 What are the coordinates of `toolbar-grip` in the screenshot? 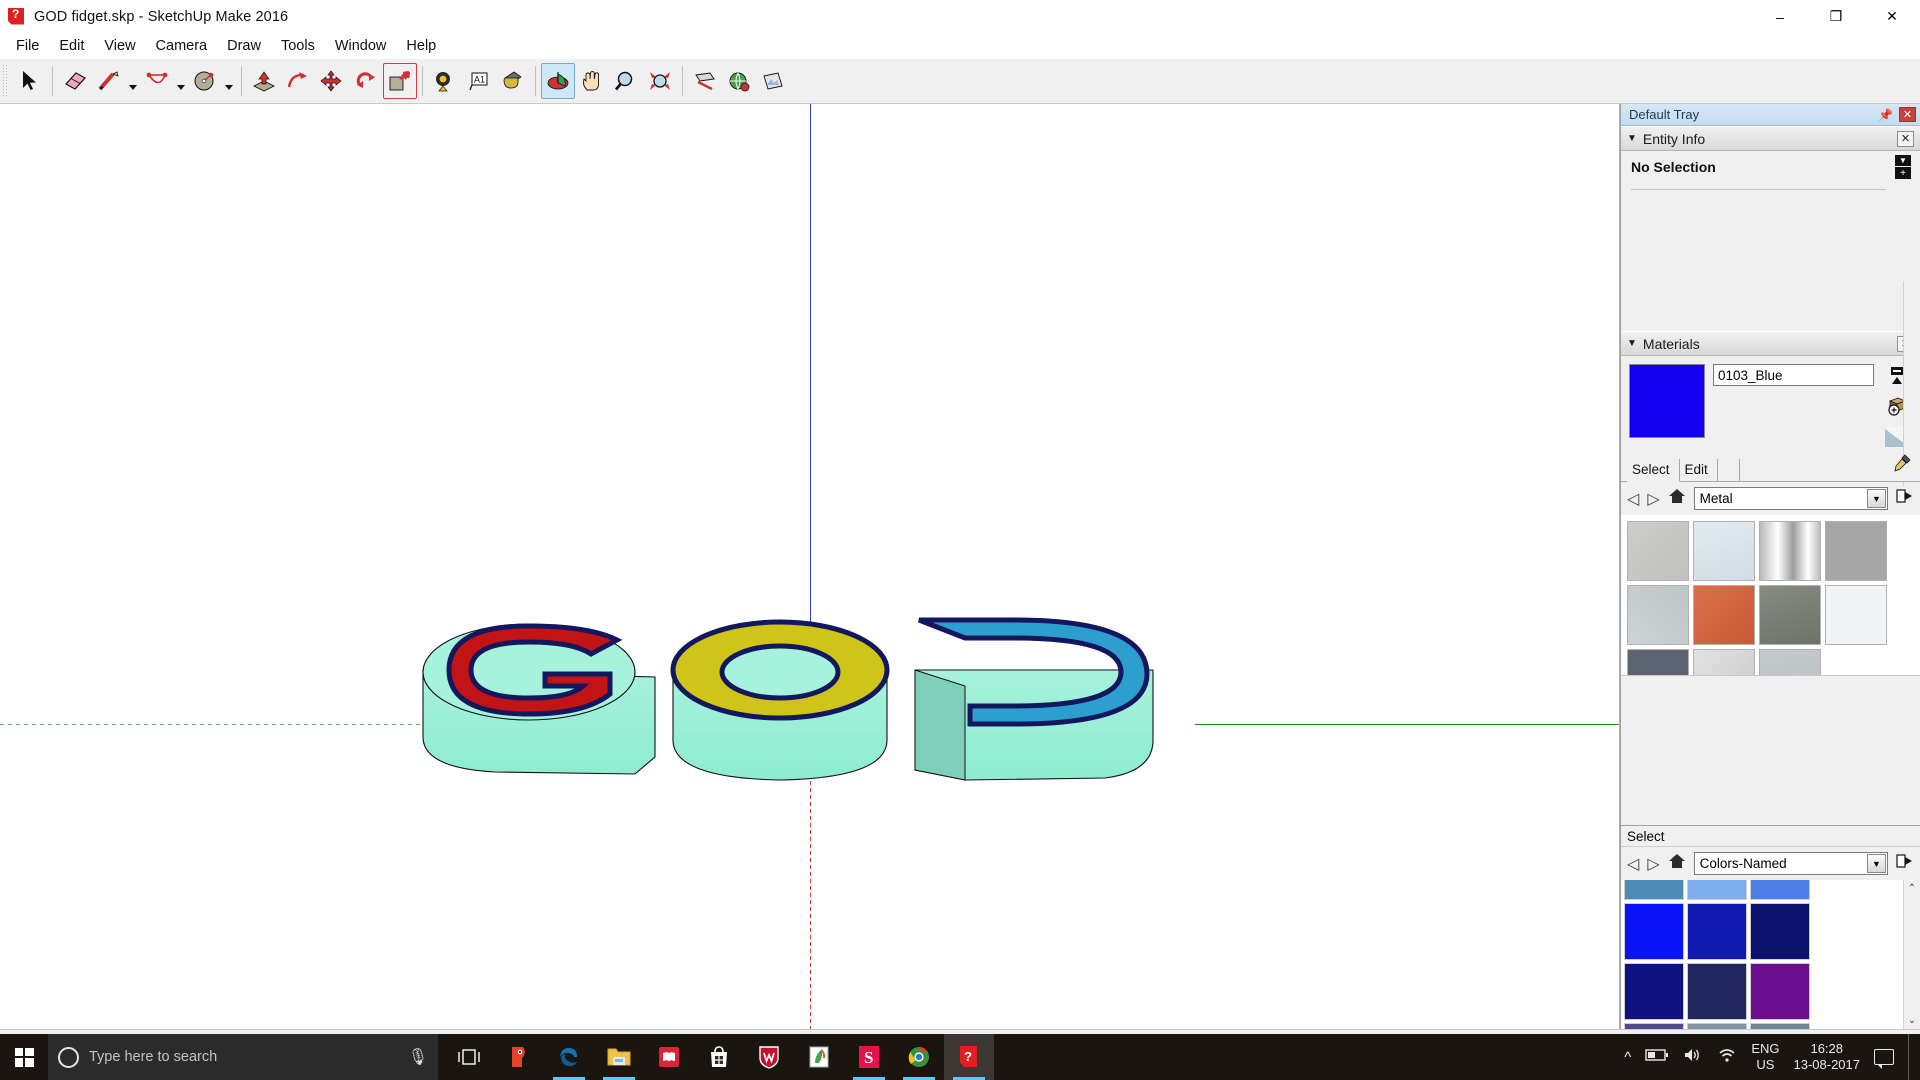 It's located at (5, 81).